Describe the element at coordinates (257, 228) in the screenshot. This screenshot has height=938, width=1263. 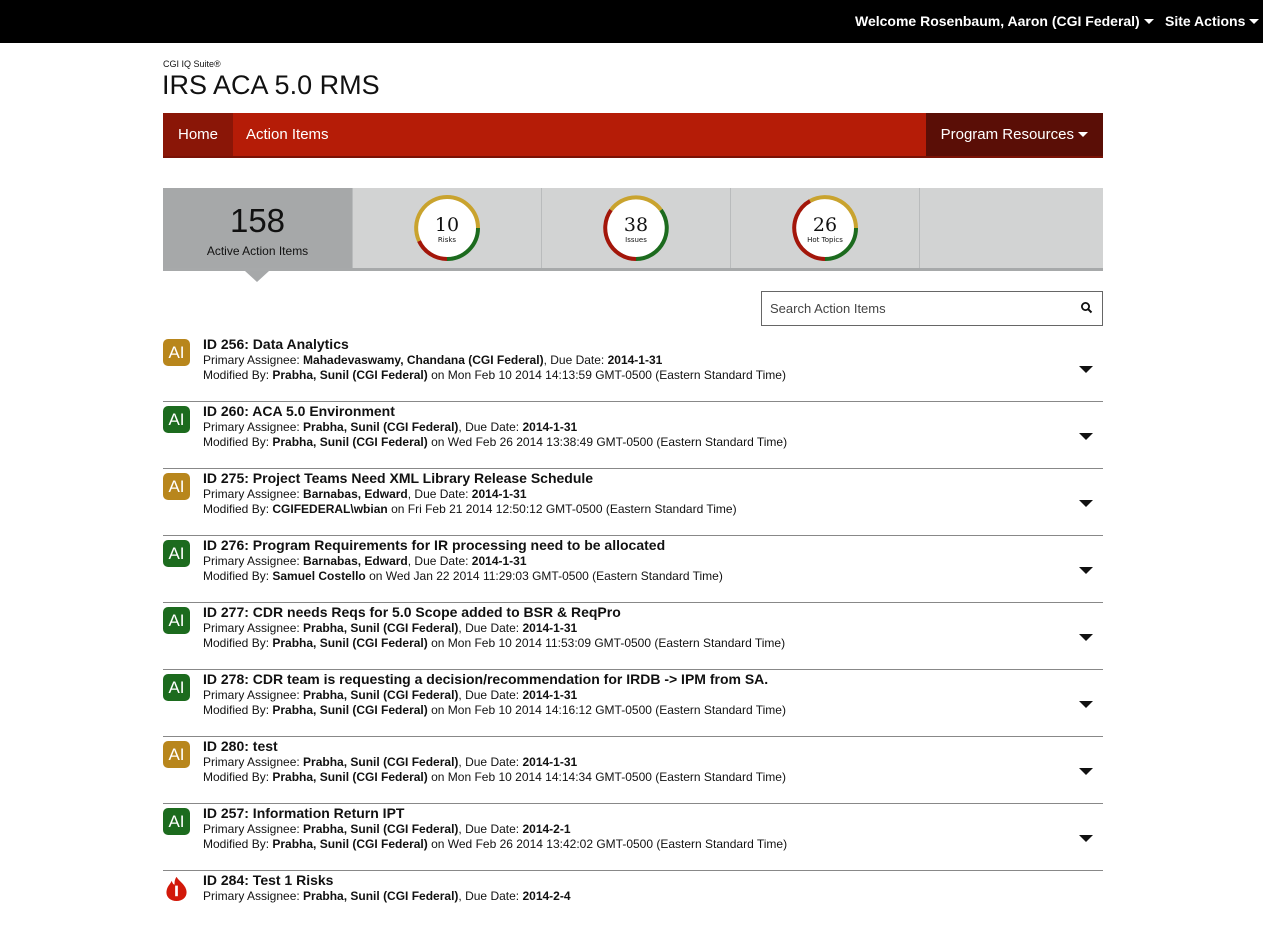
I see `active-action-items-tile: 158 Active Action Items` at that location.